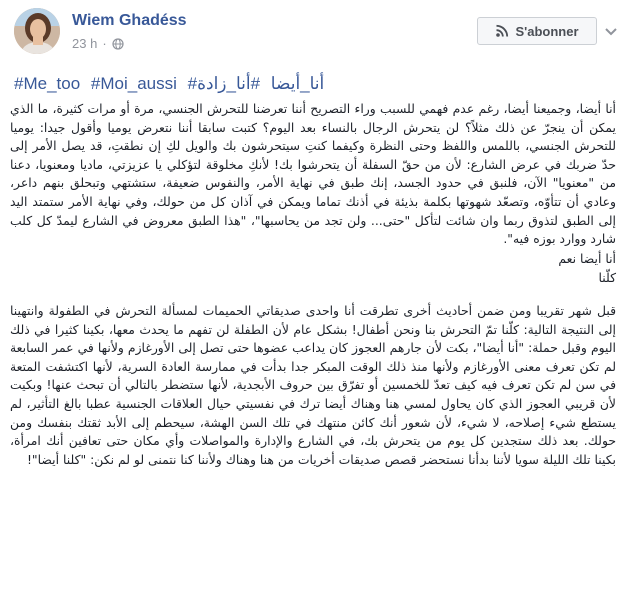  I want to click on hashtag-link: #Me_too, so click(47, 83).